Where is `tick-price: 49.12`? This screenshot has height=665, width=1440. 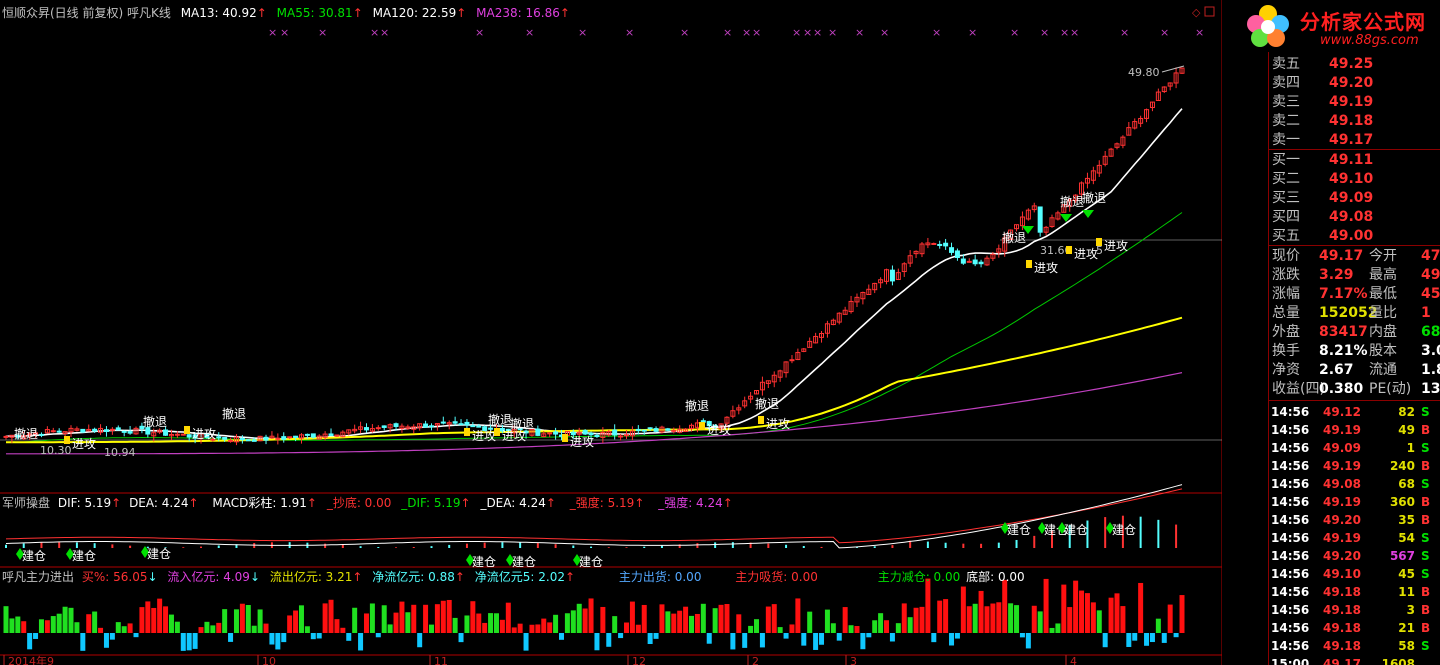
tick-price: 49.12 is located at coordinates (1342, 412).